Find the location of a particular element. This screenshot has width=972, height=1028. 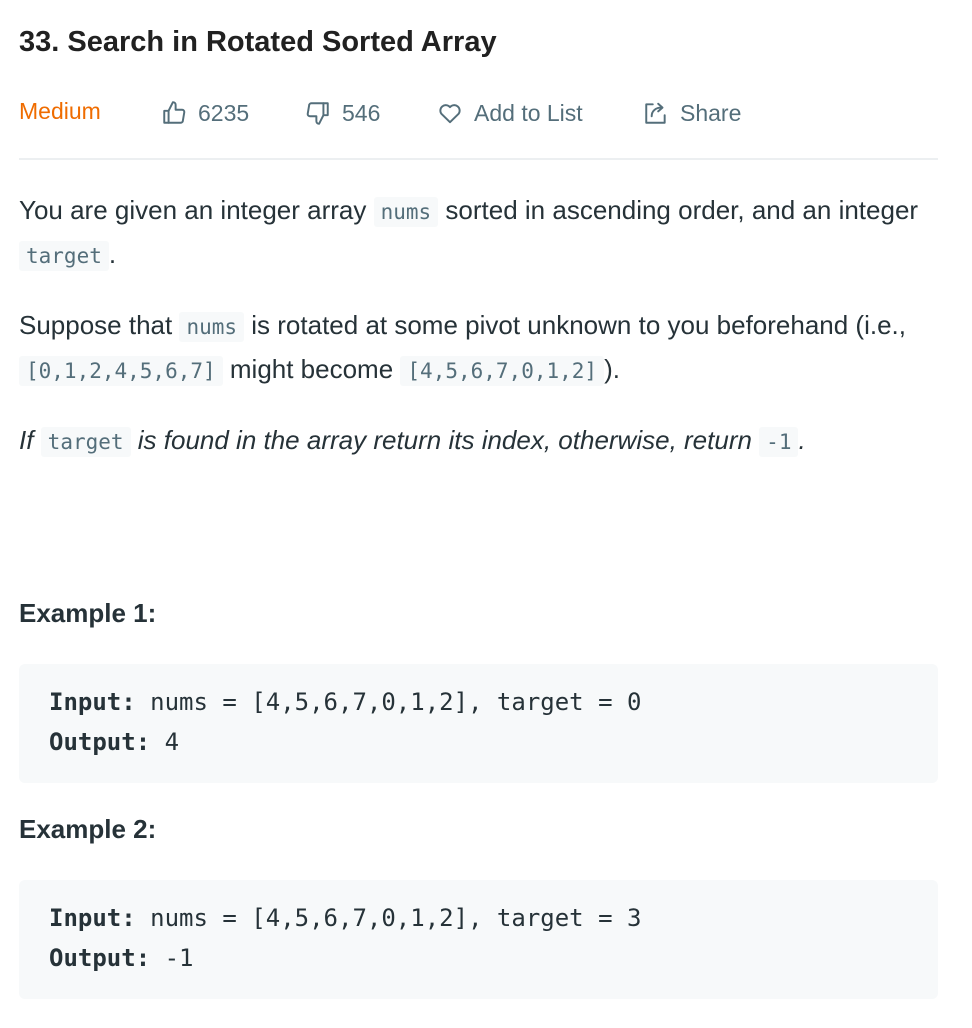

difficulty-label: Medium is located at coordinates (60, 111).